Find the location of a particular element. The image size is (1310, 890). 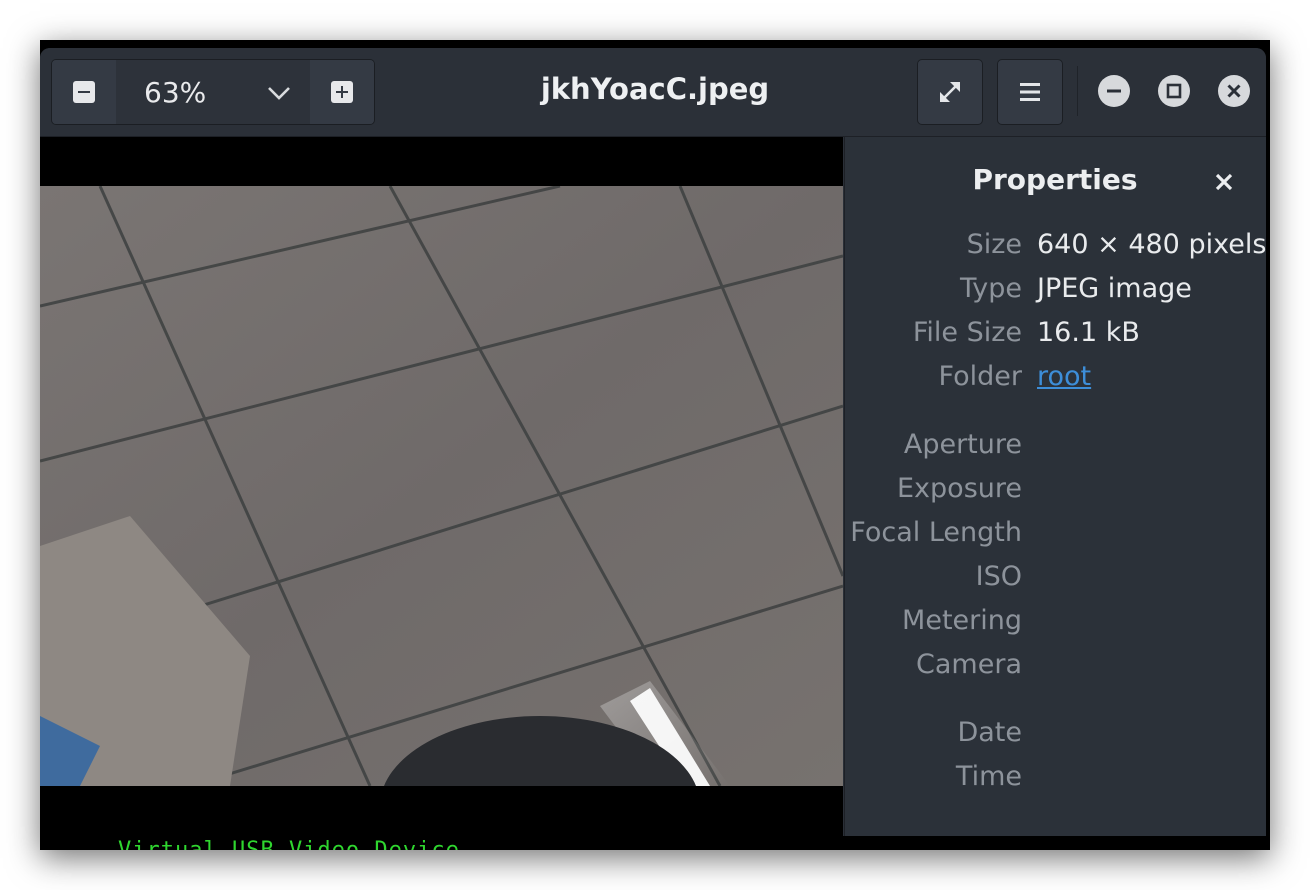

property-value: JPEG image is located at coordinates (1114, 288).